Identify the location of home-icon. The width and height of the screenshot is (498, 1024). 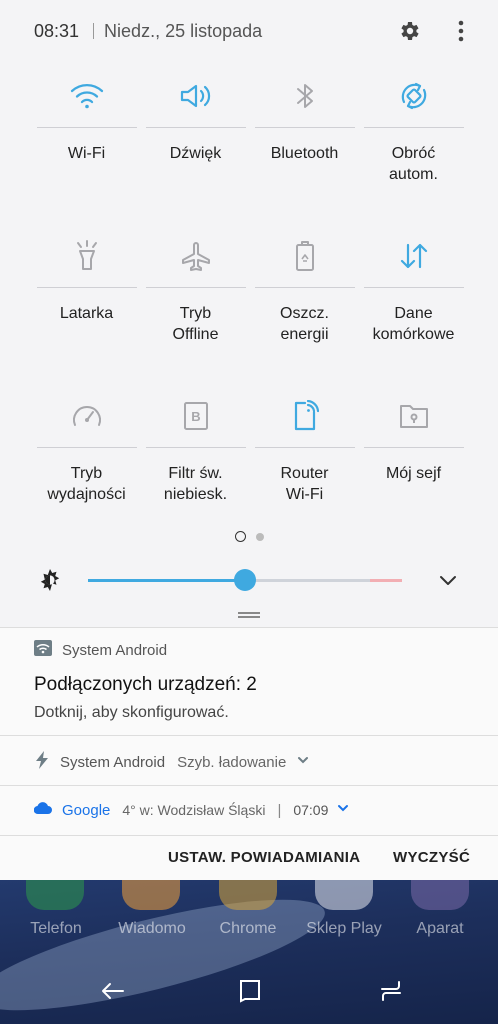
(250, 993).